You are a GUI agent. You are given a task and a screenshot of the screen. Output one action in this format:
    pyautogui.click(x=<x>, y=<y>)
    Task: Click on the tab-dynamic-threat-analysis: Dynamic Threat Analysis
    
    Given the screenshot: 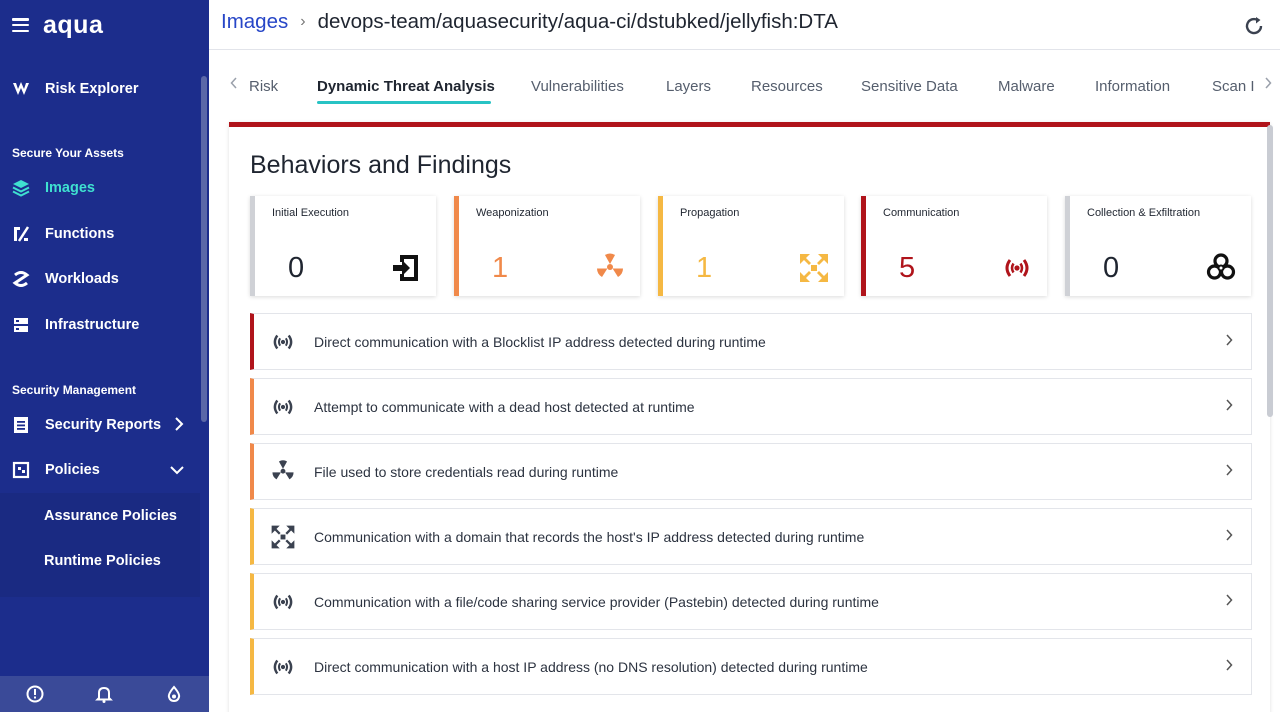 What is the action you would take?
    pyautogui.click(x=406, y=86)
    